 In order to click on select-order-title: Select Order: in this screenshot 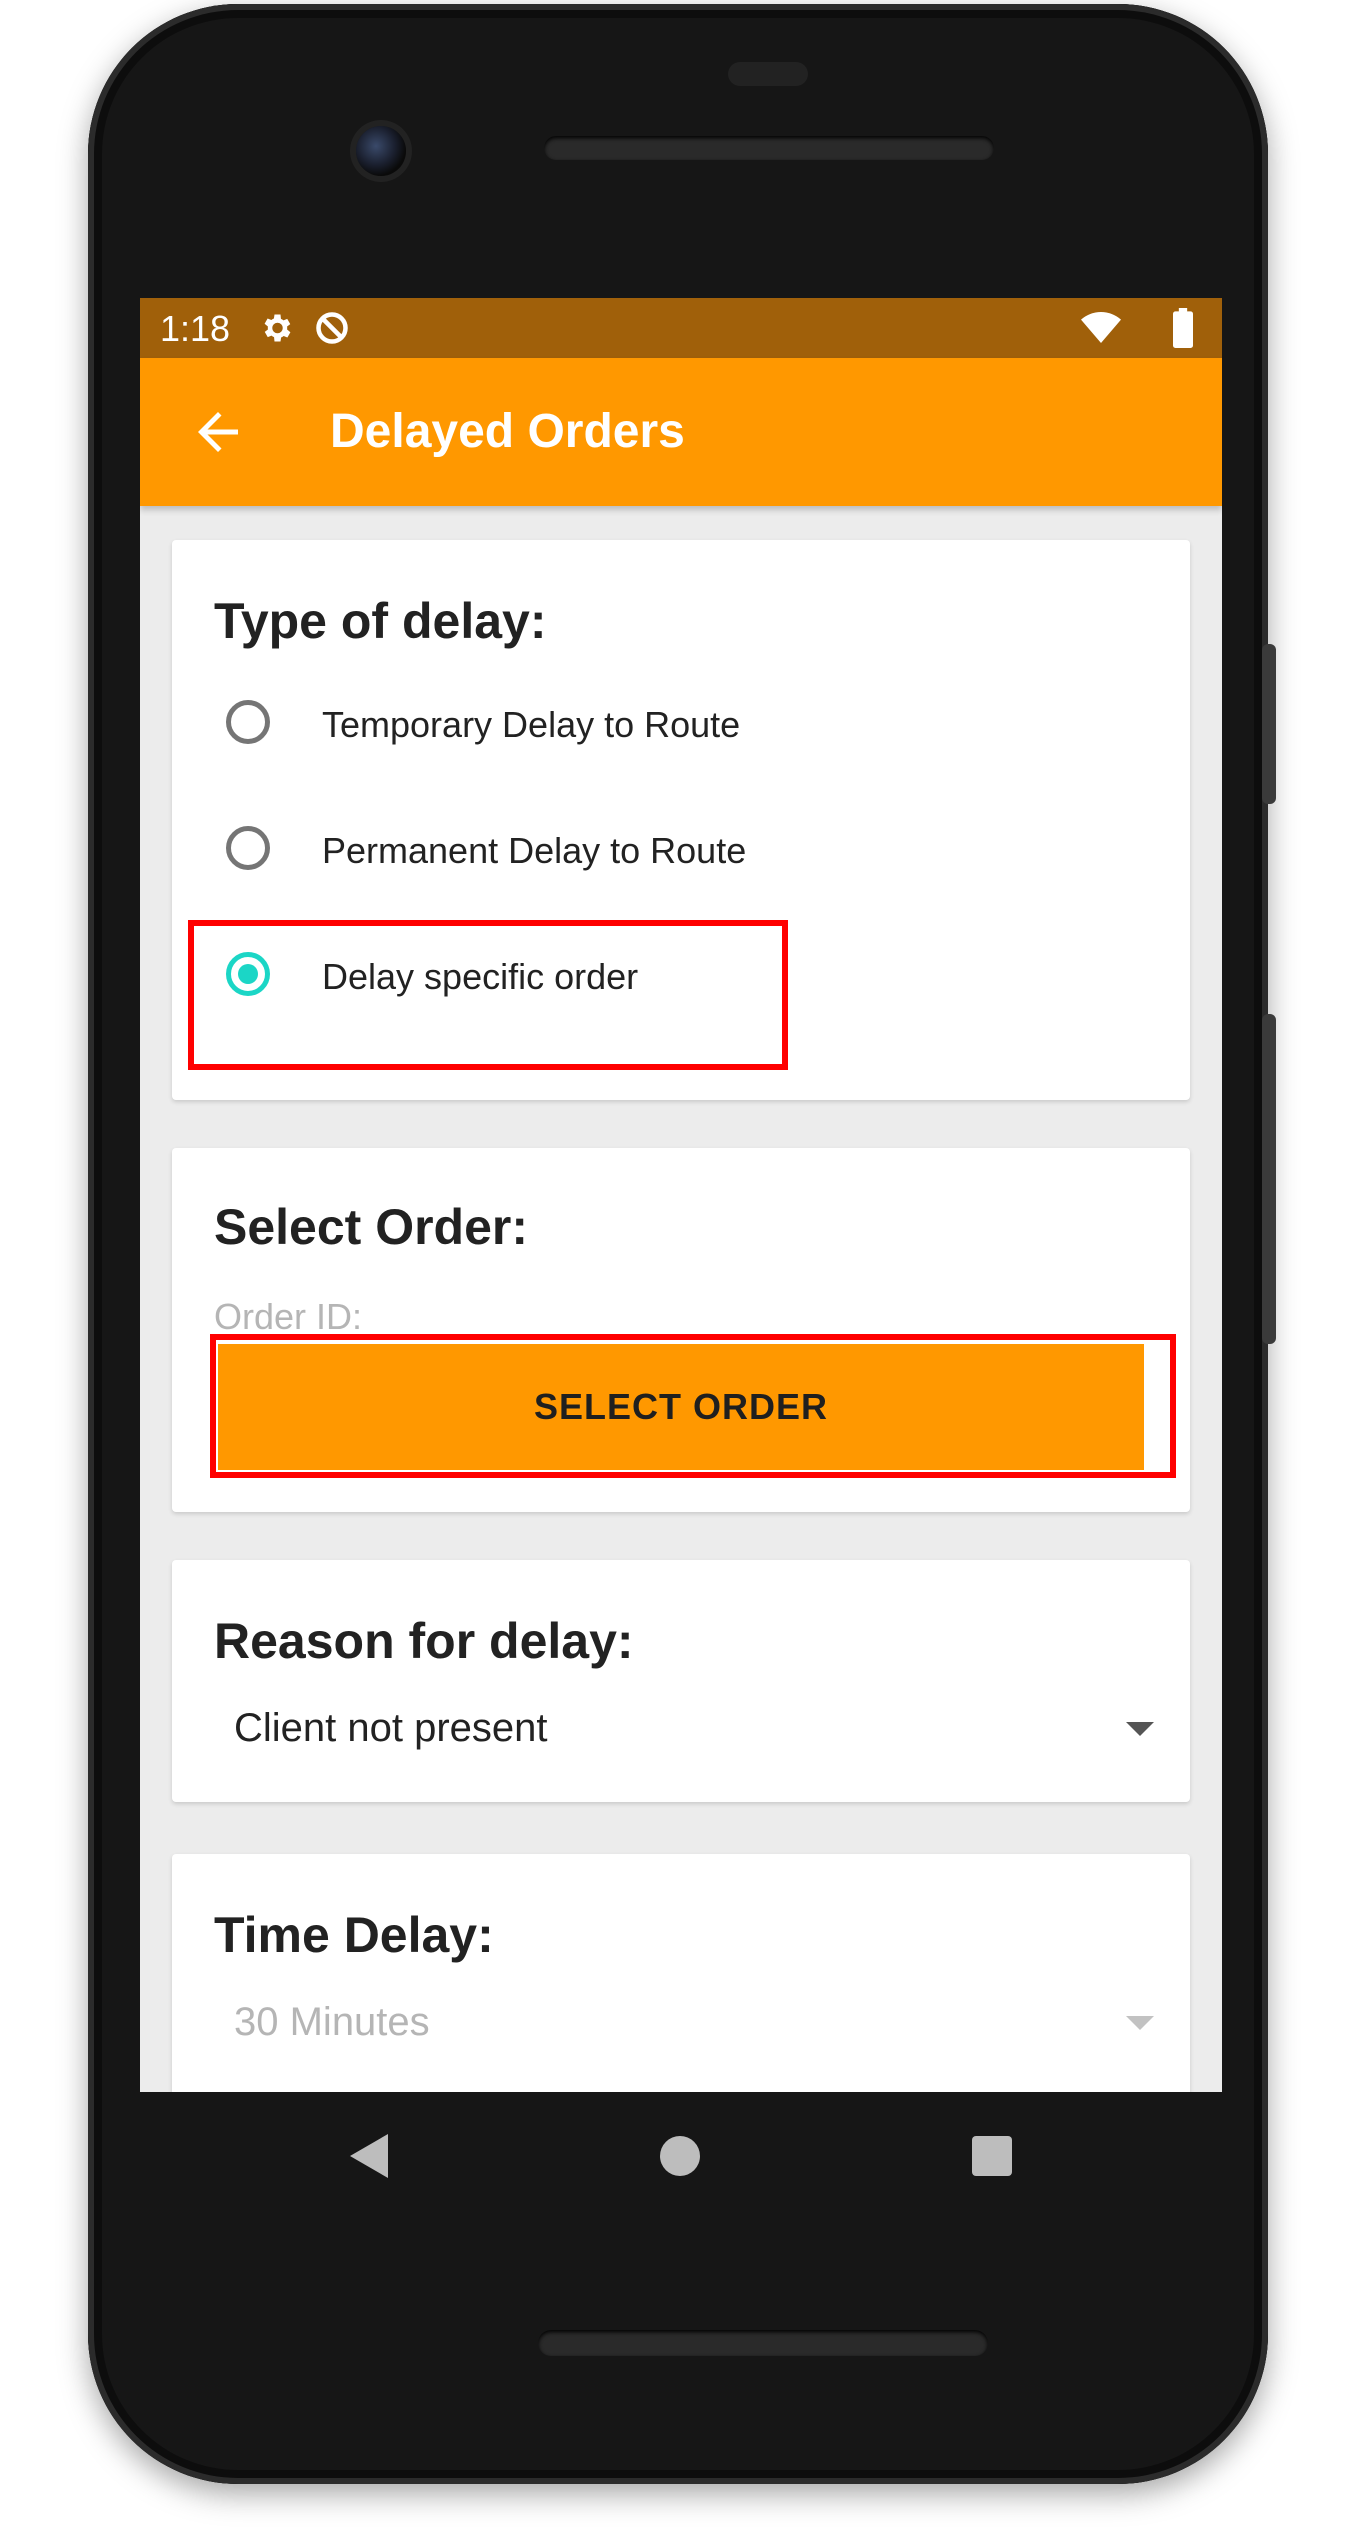, I will do `click(371, 1227)`.